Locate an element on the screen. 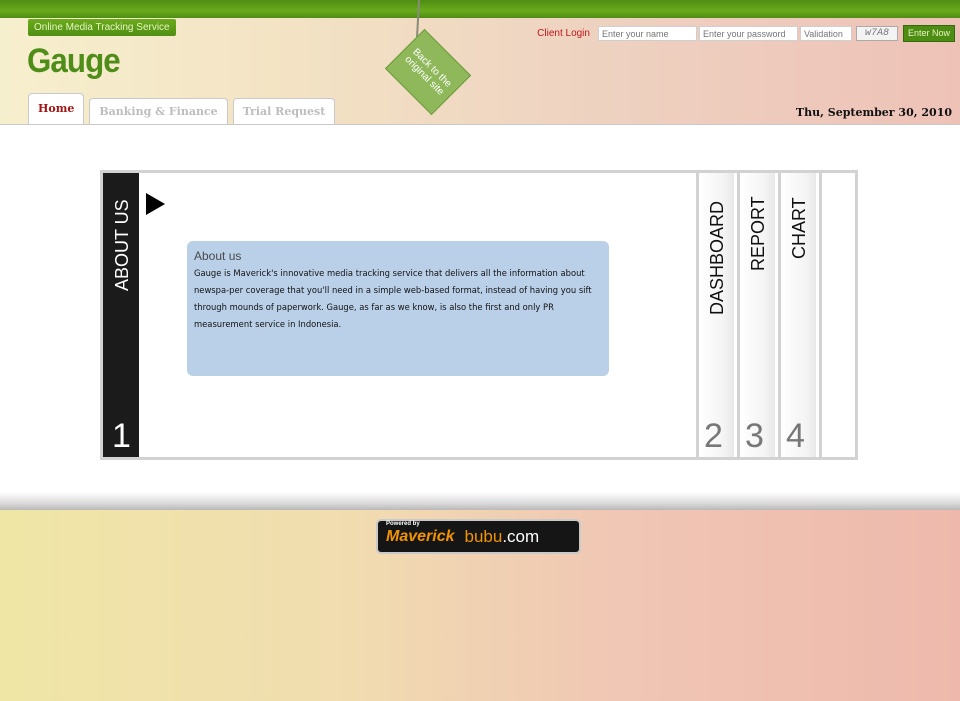  name-input is located at coordinates (647, 33).